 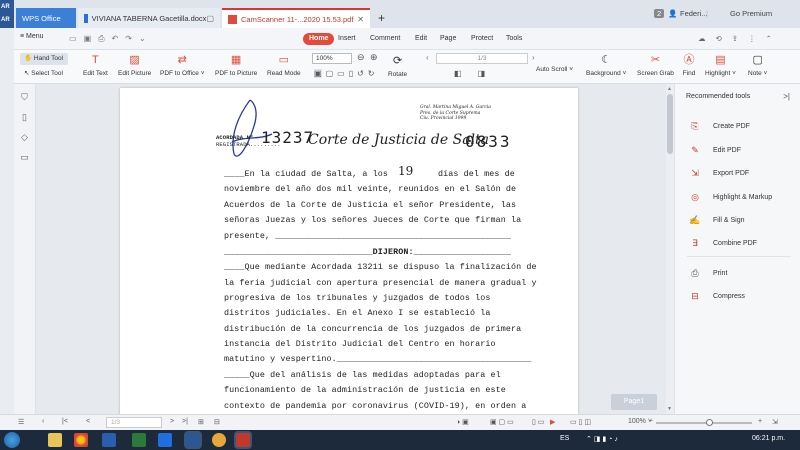 I want to click on fit-page-status-icon: ⇲, so click(x=775, y=422).